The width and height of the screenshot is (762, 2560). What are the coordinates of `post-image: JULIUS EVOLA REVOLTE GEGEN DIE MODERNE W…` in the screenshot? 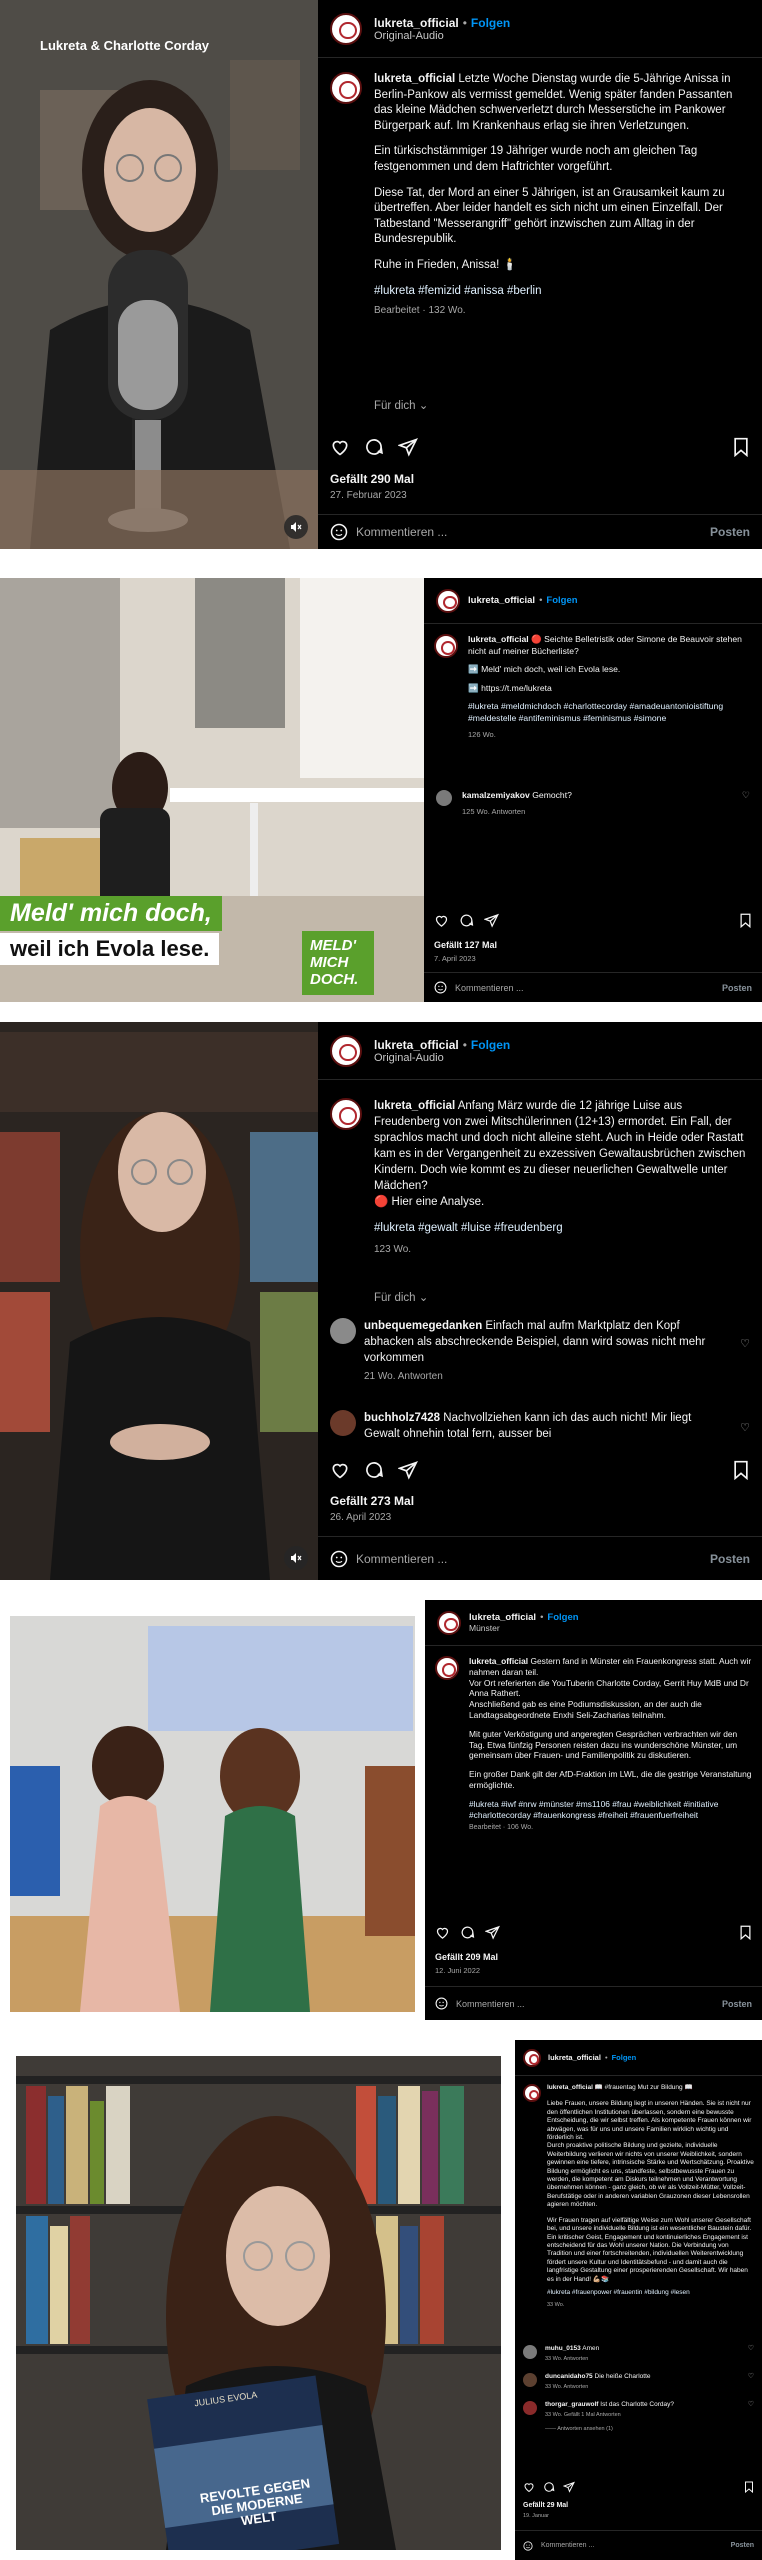 It's located at (258, 2303).